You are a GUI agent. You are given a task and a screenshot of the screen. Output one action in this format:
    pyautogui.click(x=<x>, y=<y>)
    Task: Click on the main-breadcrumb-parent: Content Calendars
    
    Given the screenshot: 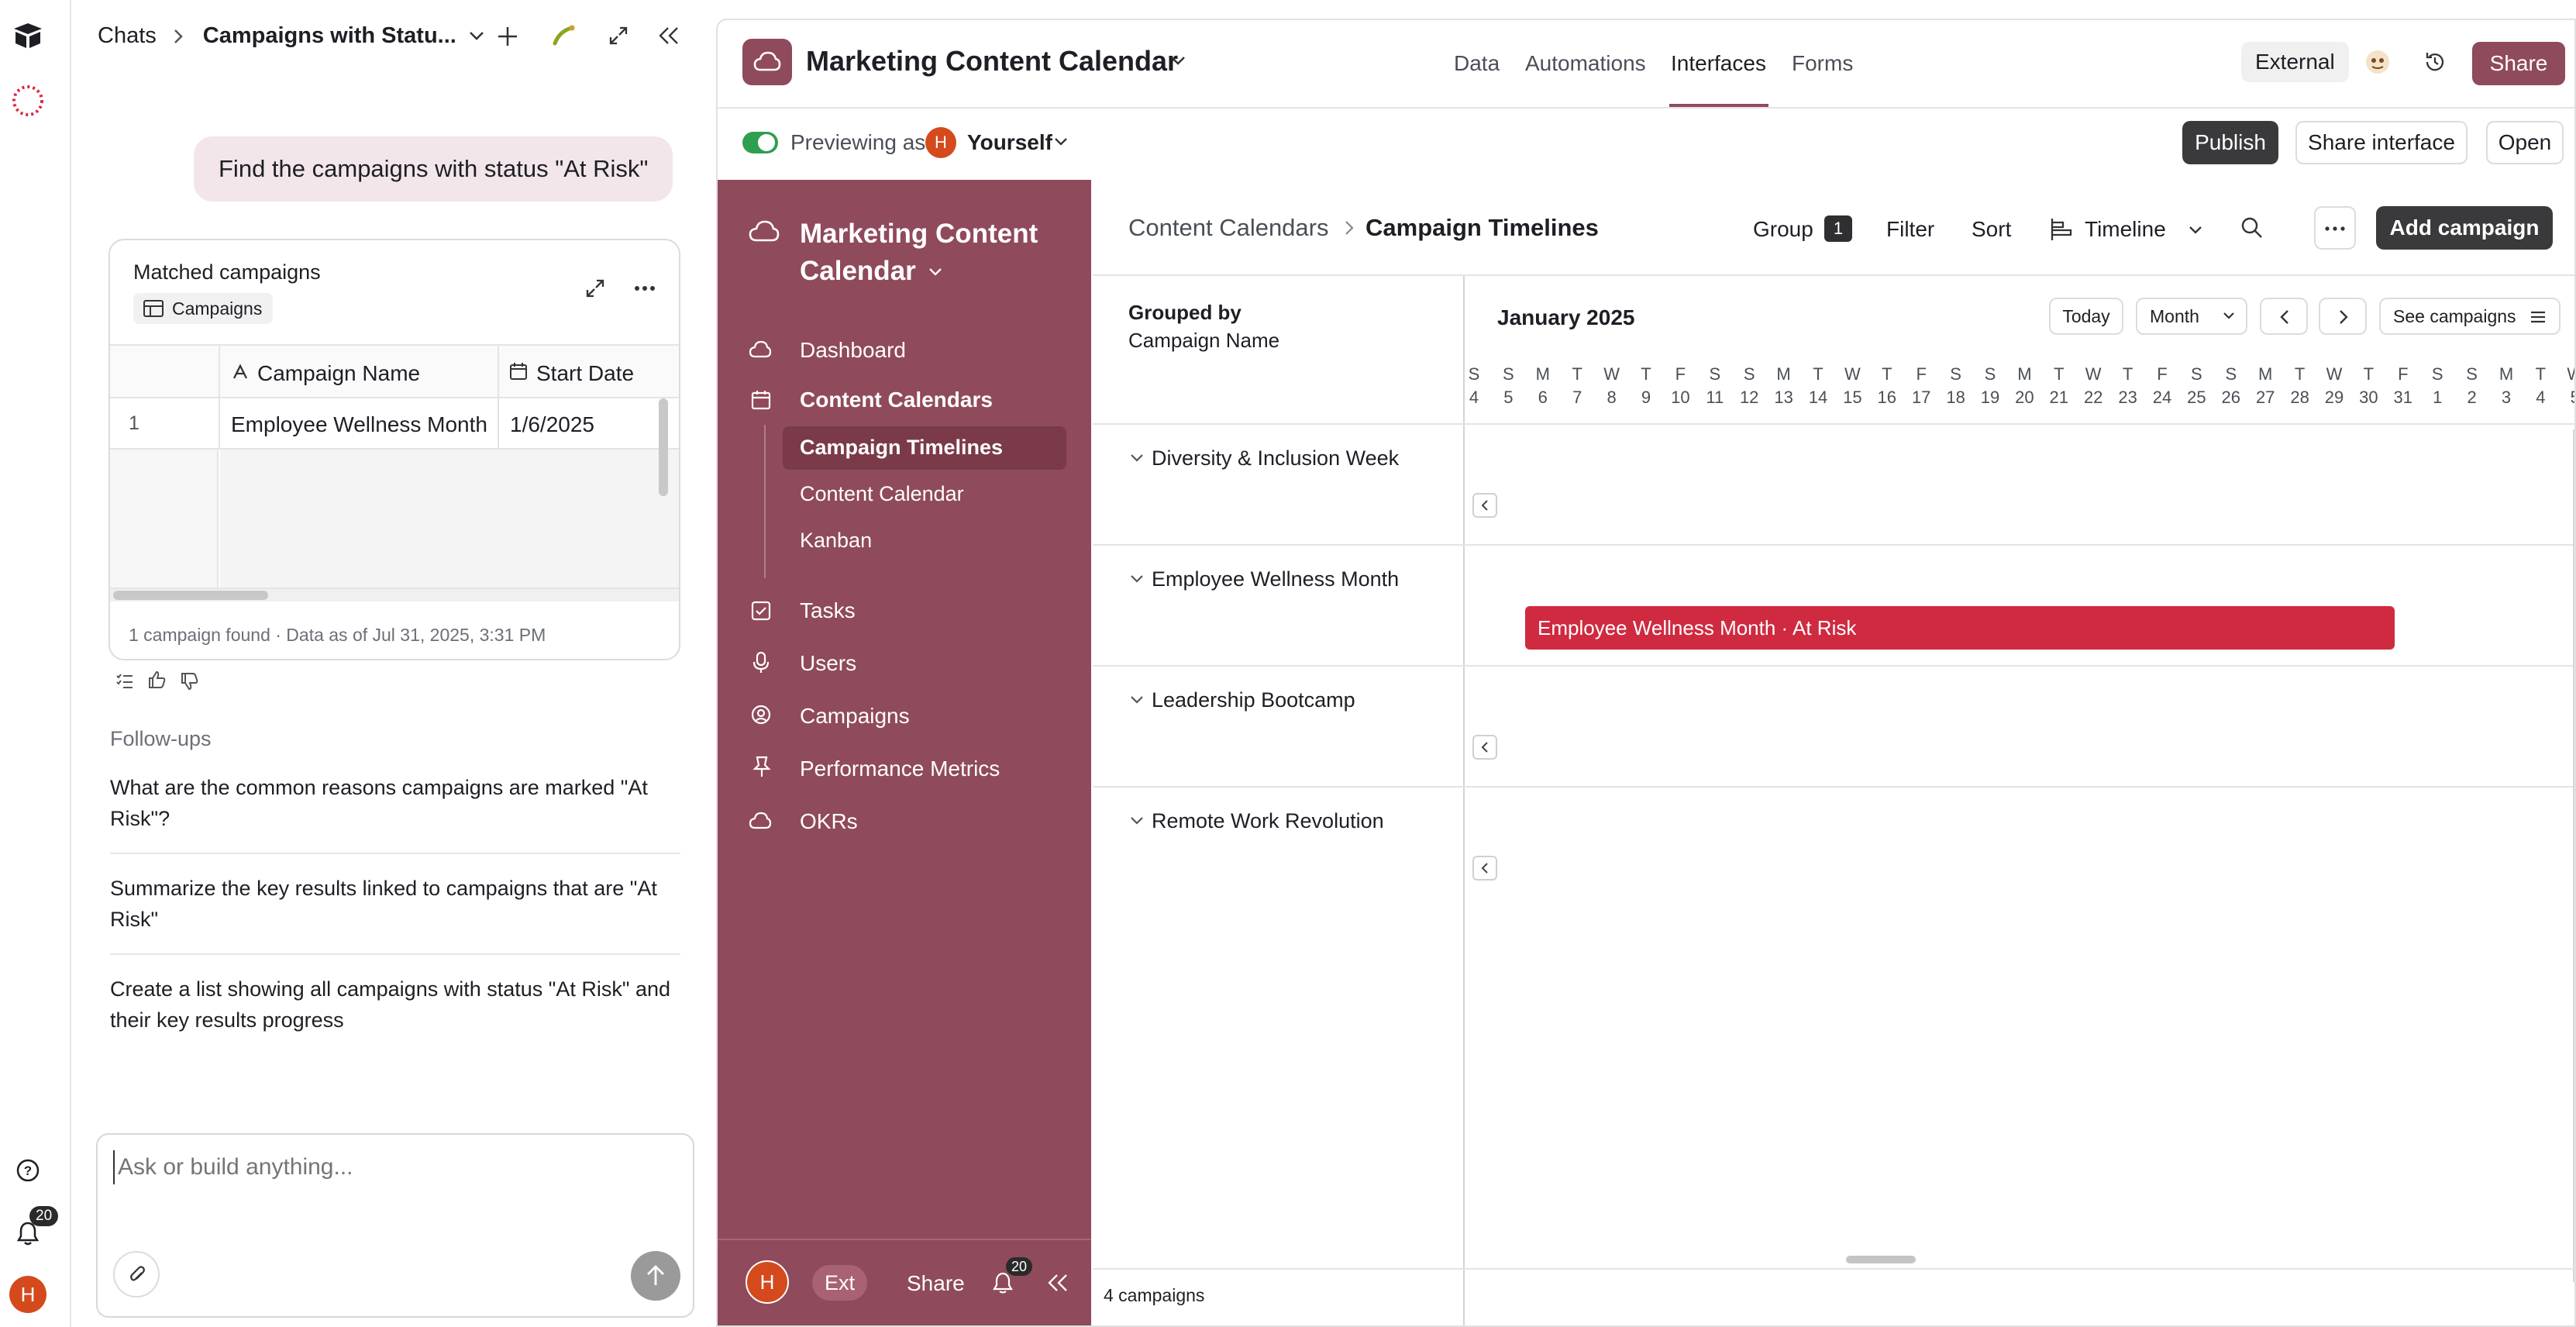 What is the action you would take?
    pyautogui.click(x=1228, y=228)
    